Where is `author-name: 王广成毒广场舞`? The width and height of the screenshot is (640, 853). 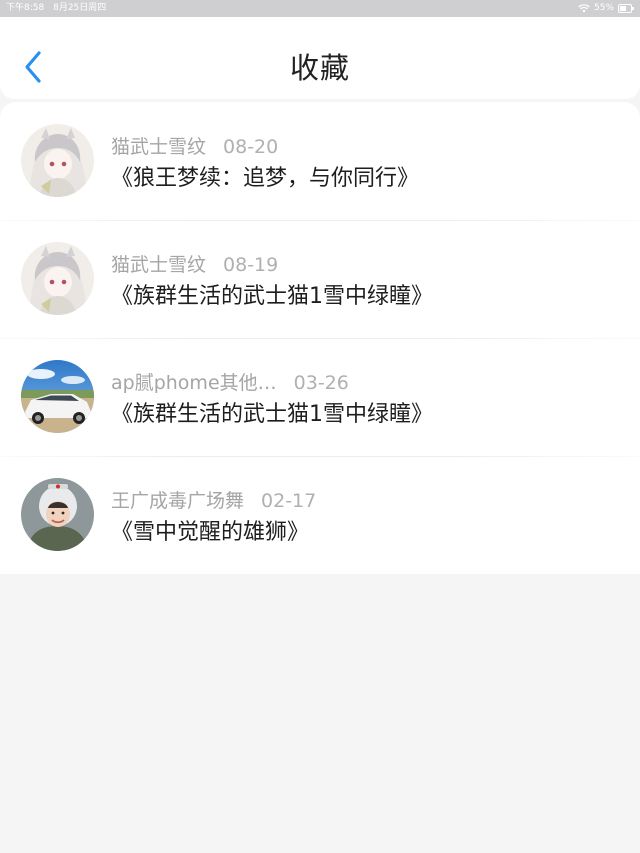
author-name: 王广成毒广场舞 is located at coordinates (177, 501).